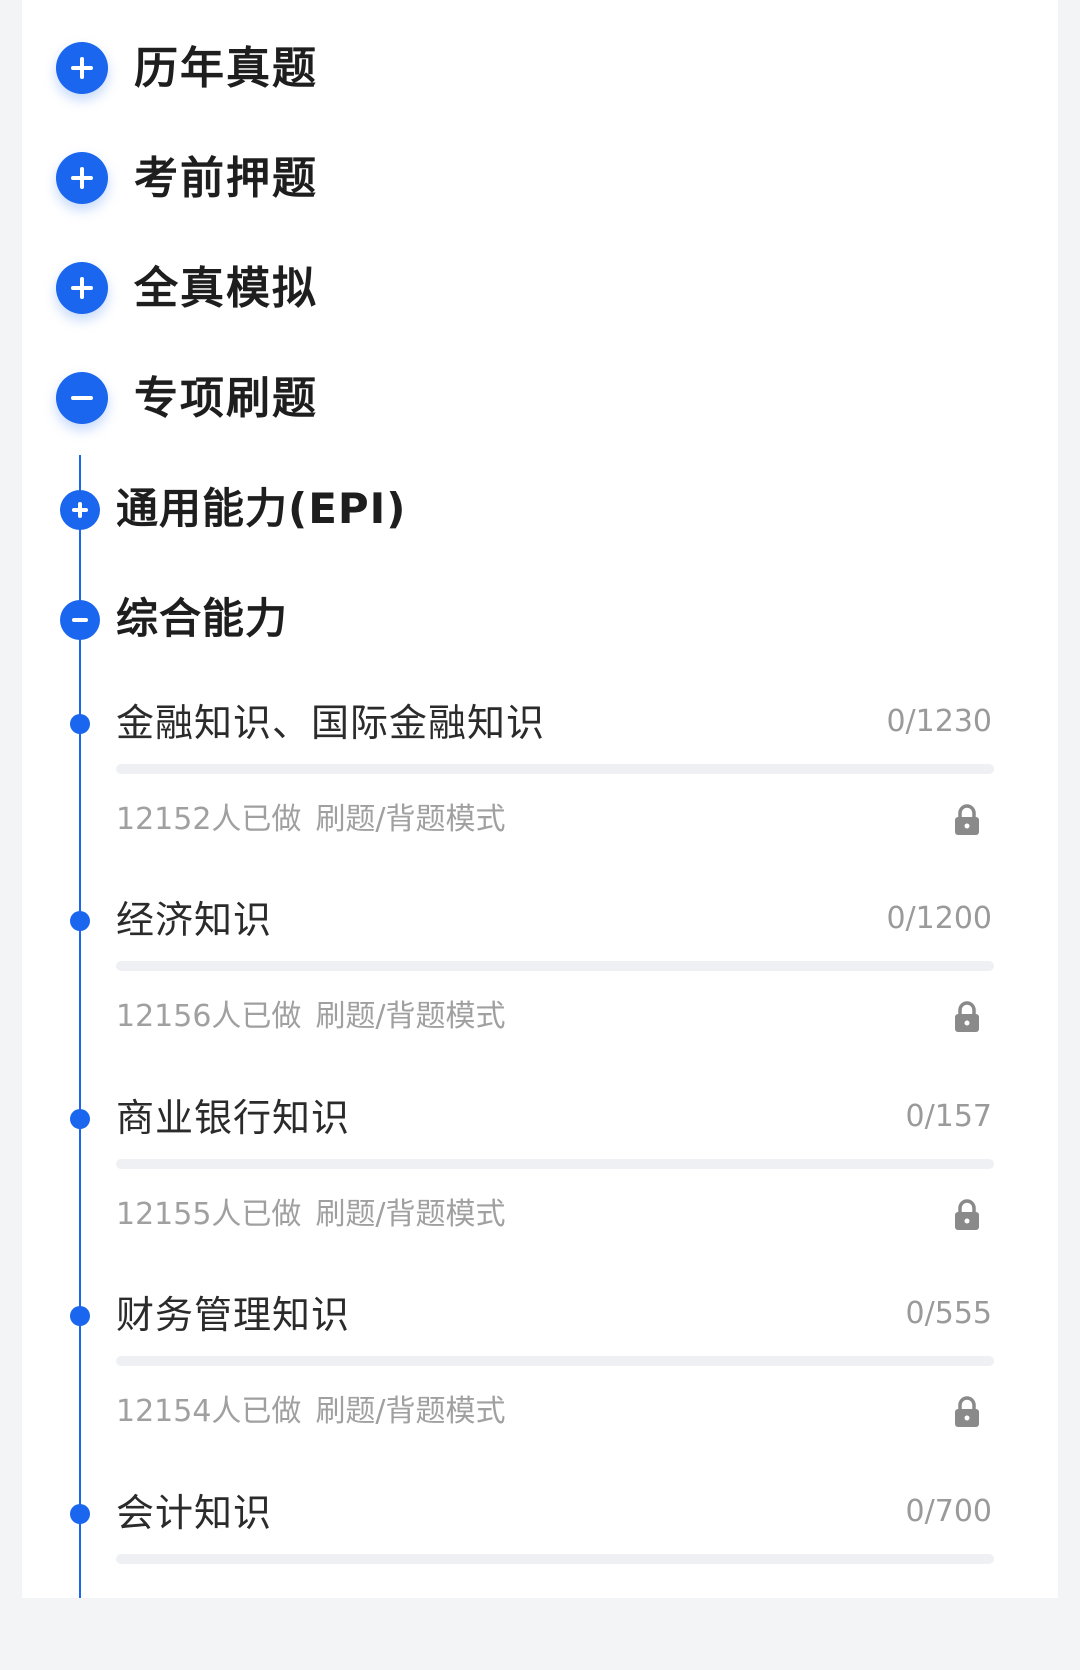 The height and width of the screenshot is (1670, 1080). What do you see at coordinates (209, 819) in the screenshot?
I see `done-count: 12152人已做` at bounding box center [209, 819].